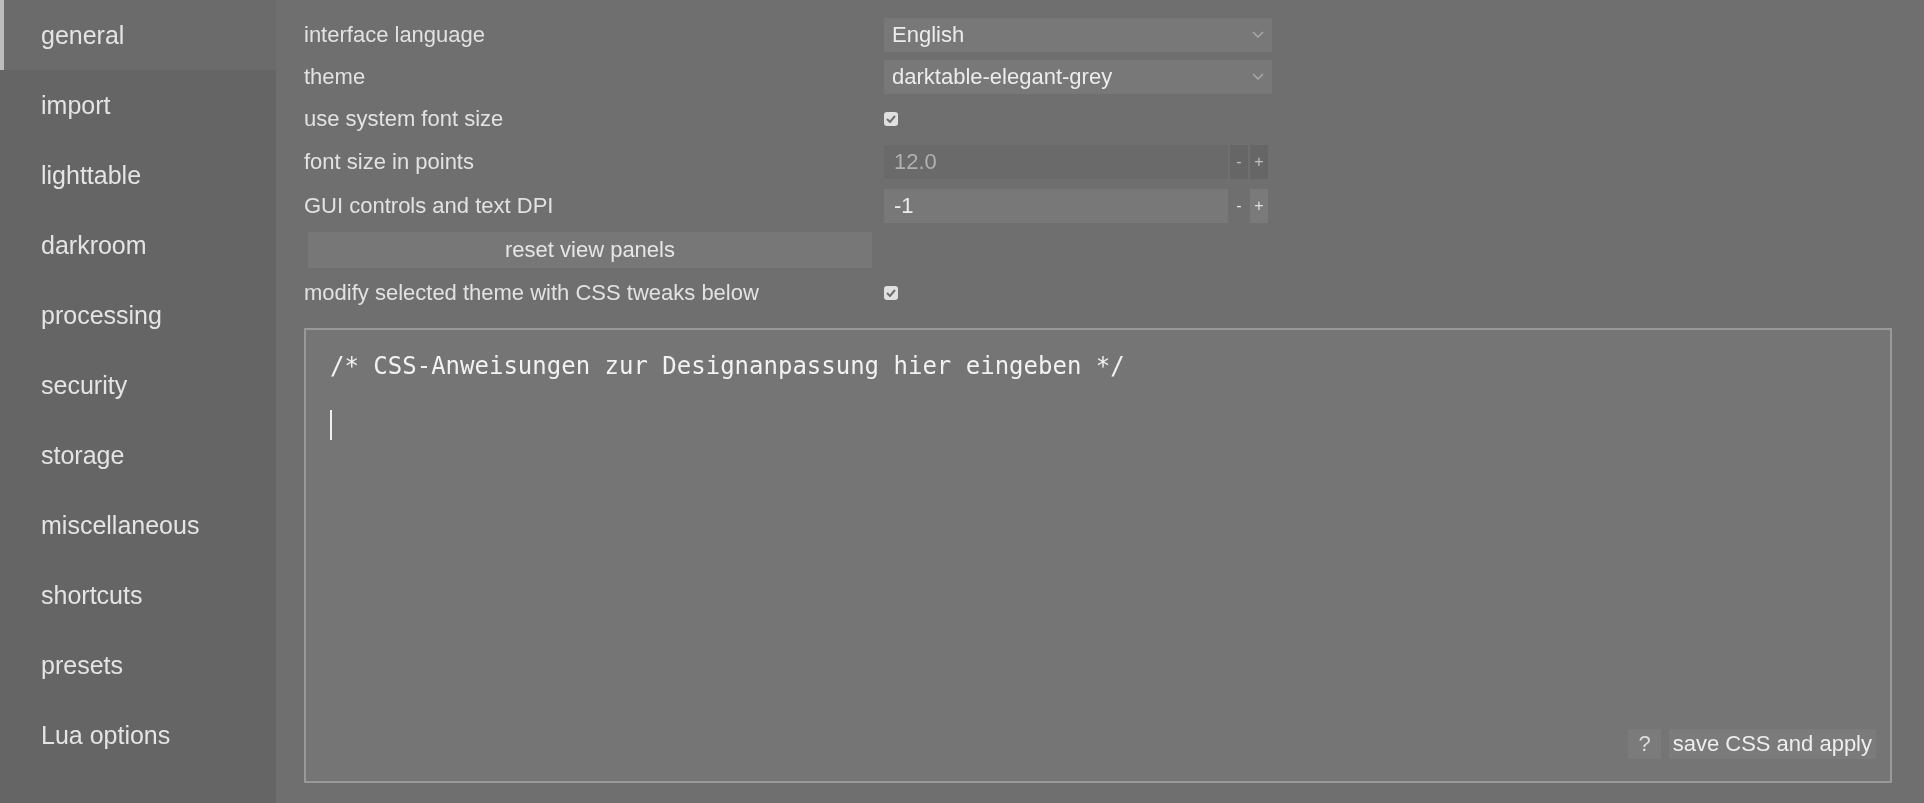 This screenshot has height=803, width=1924. I want to click on sidebar-item: darkroom, so click(138, 245).